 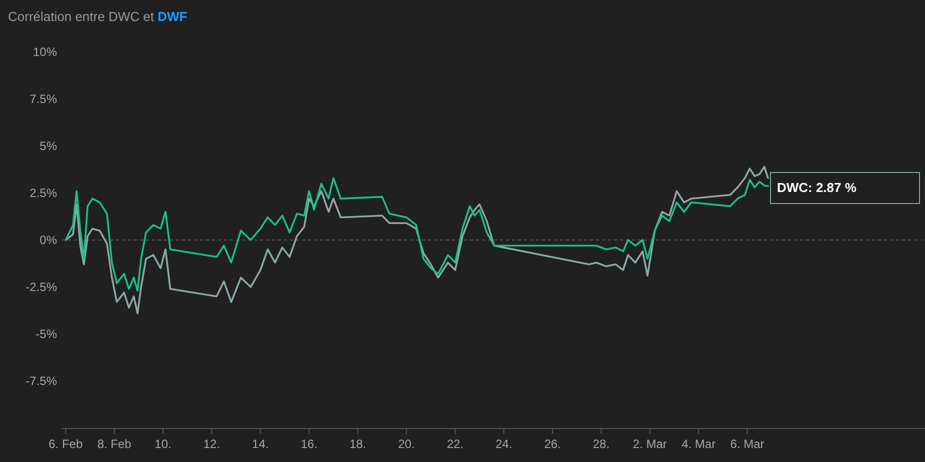 I want to click on chart-title: Corrélation entre DWC et DWF, so click(x=98, y=17).